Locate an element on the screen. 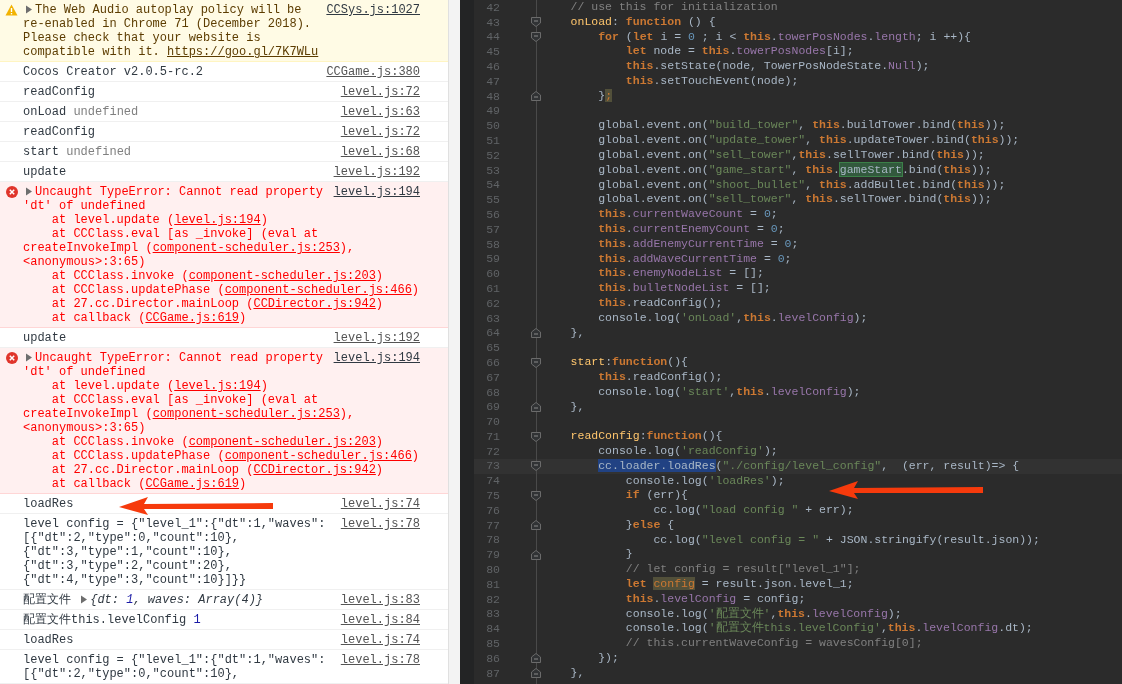 This screenshot has height=684, width=1122. code-line: // this.currentWaveConfig = wavesConfig[0]; is located at coordinates (773, 644).